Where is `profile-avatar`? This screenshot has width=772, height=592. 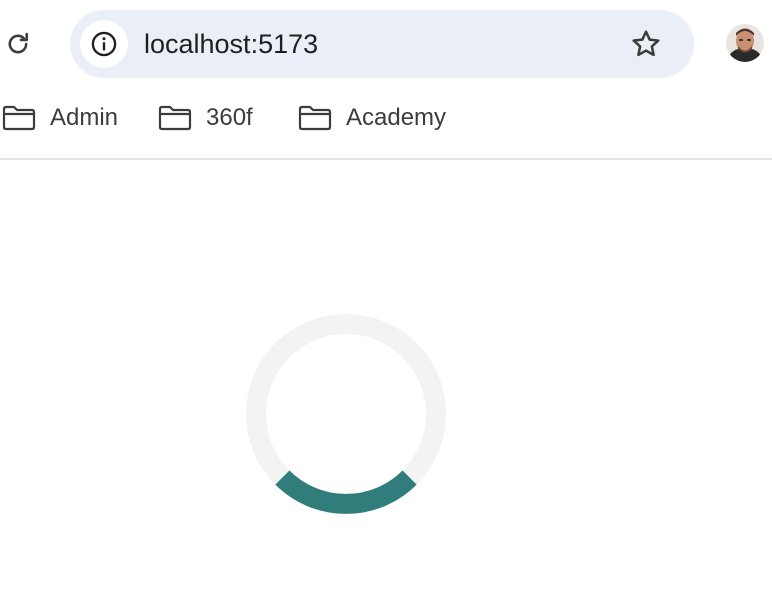
profile-avatar is located at coordinates (745, 43).